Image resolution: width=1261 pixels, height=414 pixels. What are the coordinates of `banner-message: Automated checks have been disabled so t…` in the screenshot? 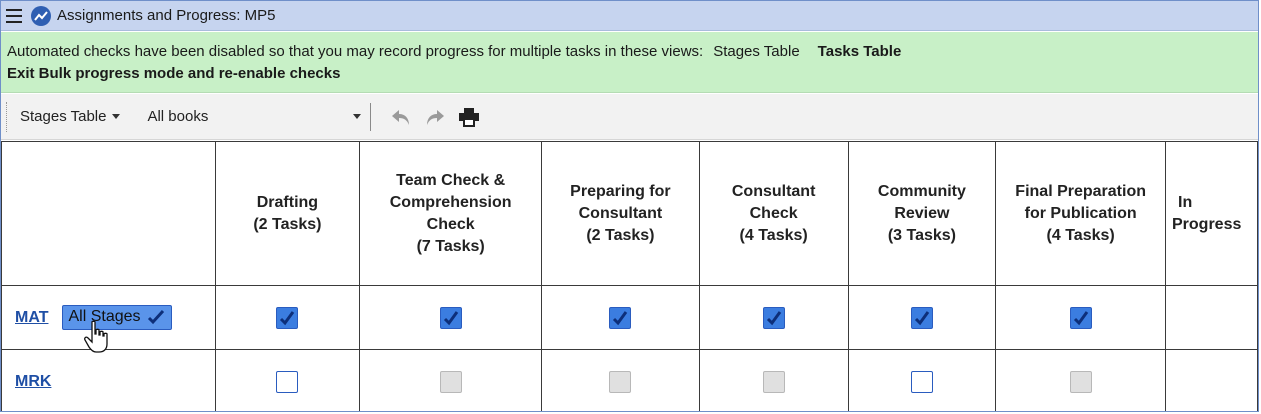 It's located at (355, 51).